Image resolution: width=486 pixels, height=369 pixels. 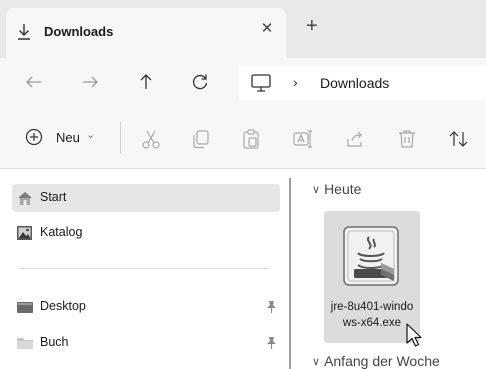 What do you see at coordinates (146, 82) in the screenshot?
I see `up-arrow-icon` at bounding box center [146, 82].